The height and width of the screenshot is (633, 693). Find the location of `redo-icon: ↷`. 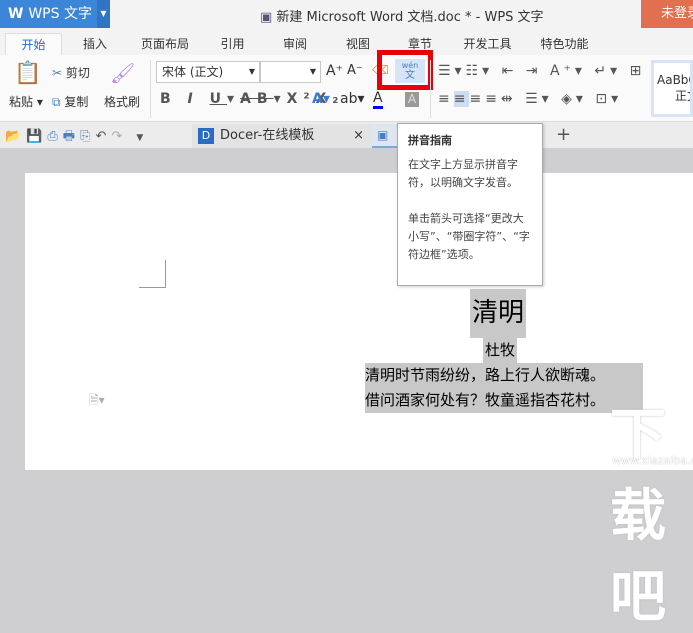

redo-icon: ↷ is located at coordinates (119, 136).